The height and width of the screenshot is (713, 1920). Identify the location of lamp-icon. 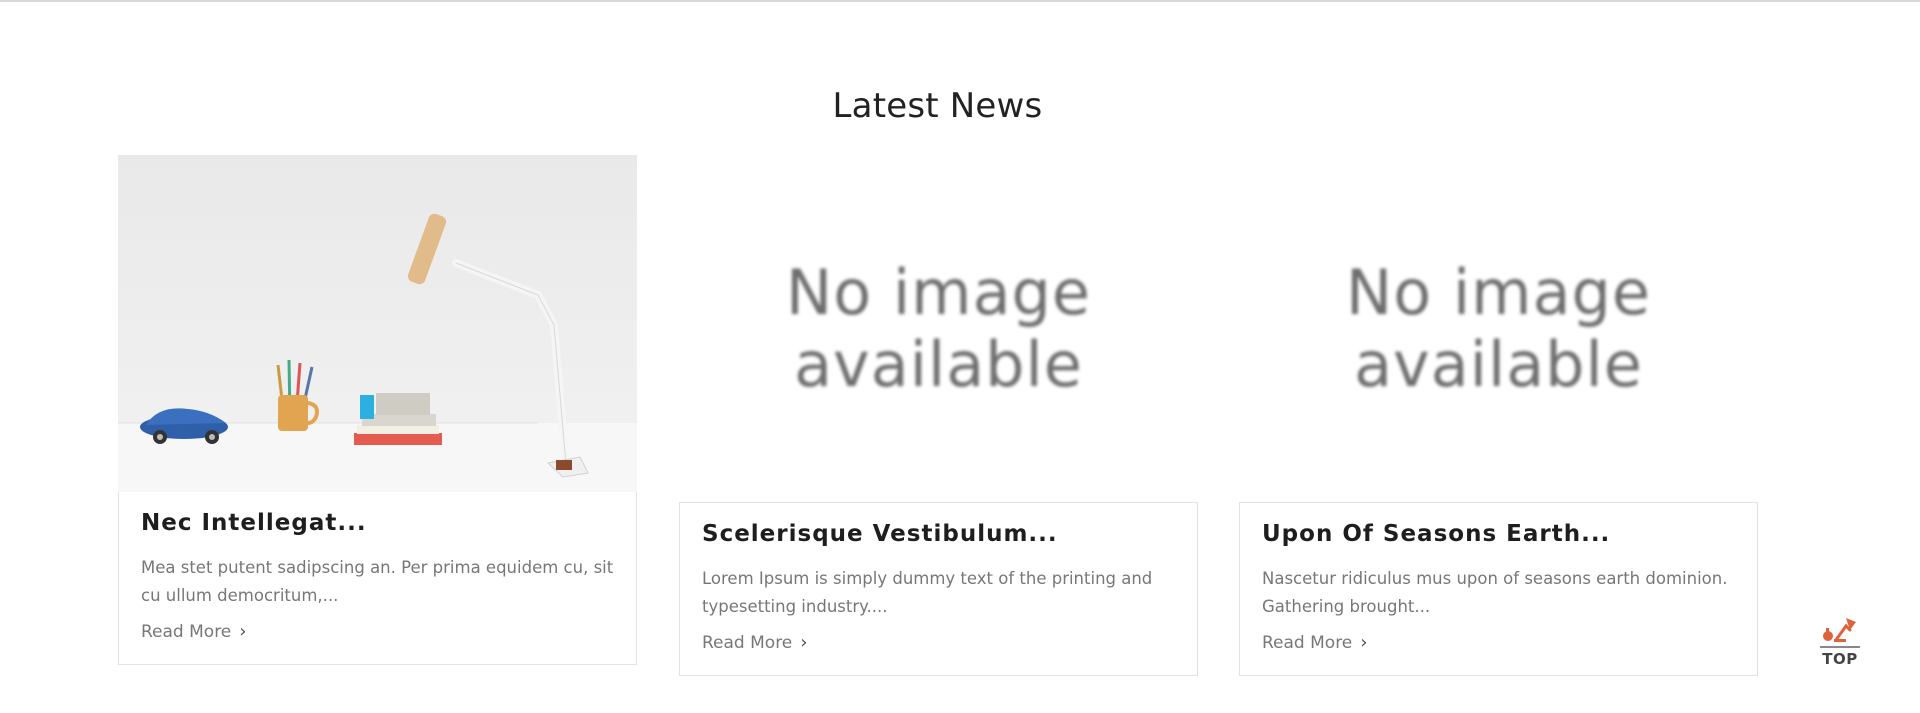
(1839, 630).